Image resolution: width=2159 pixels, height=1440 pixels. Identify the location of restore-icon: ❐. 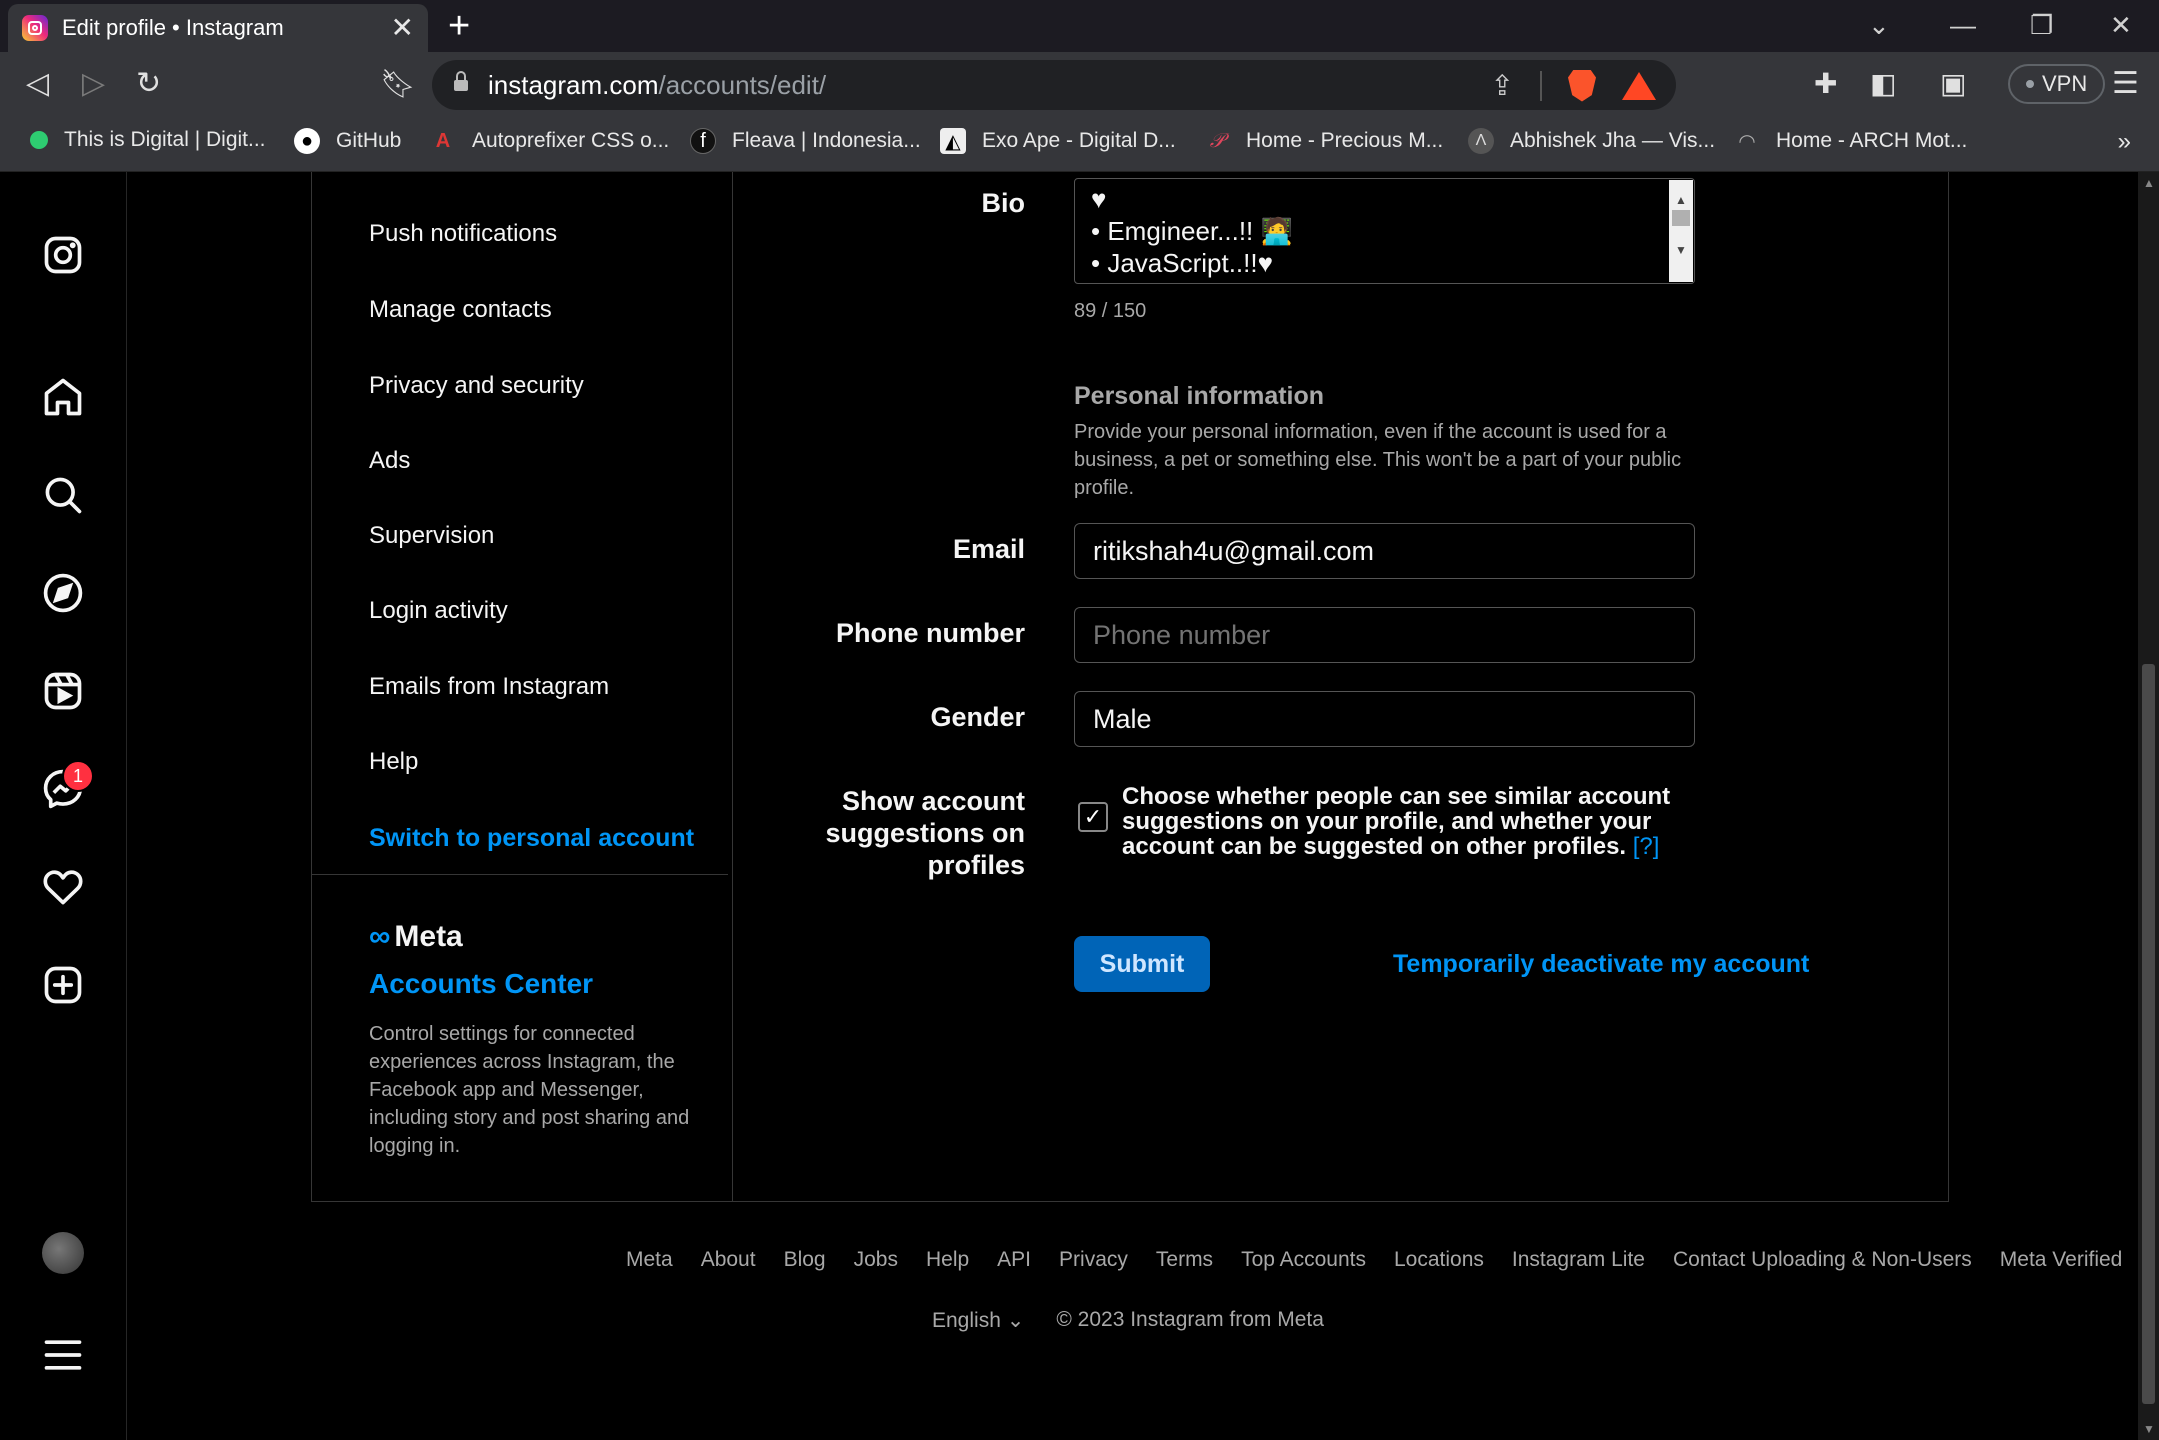
(2041, 25).